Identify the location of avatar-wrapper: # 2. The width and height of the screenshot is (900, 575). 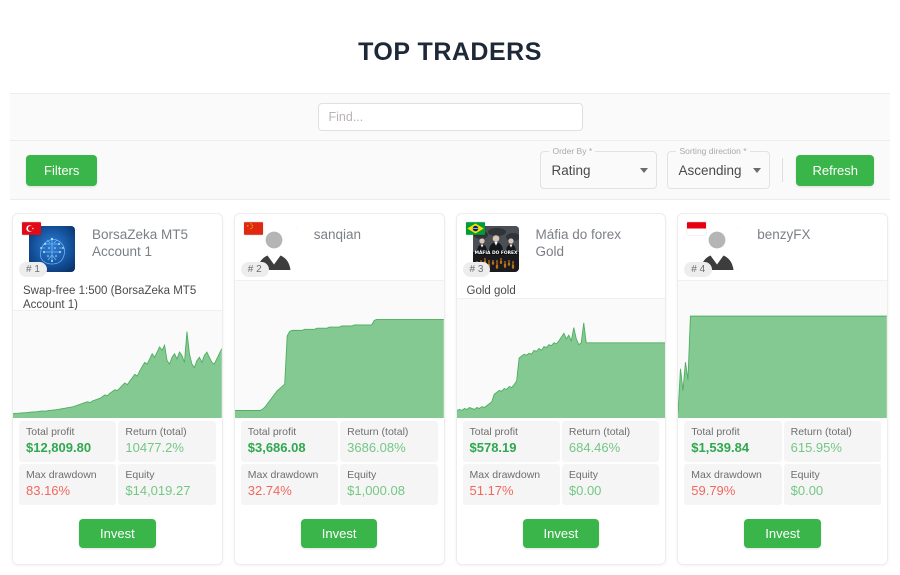
(270, 249).